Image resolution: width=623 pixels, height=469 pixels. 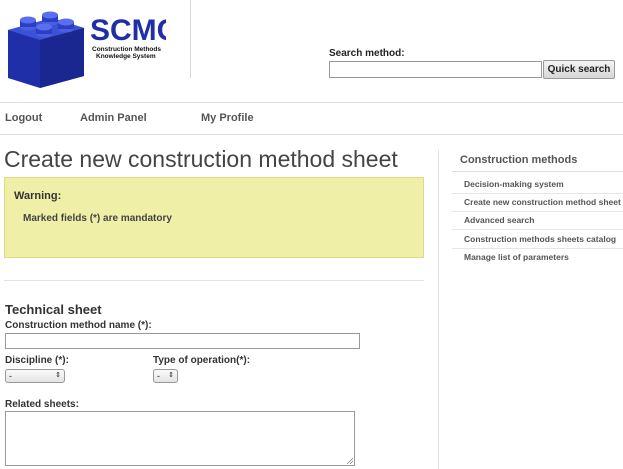 I want to click on warning-title: Warning:, so click(x=38, y=196).